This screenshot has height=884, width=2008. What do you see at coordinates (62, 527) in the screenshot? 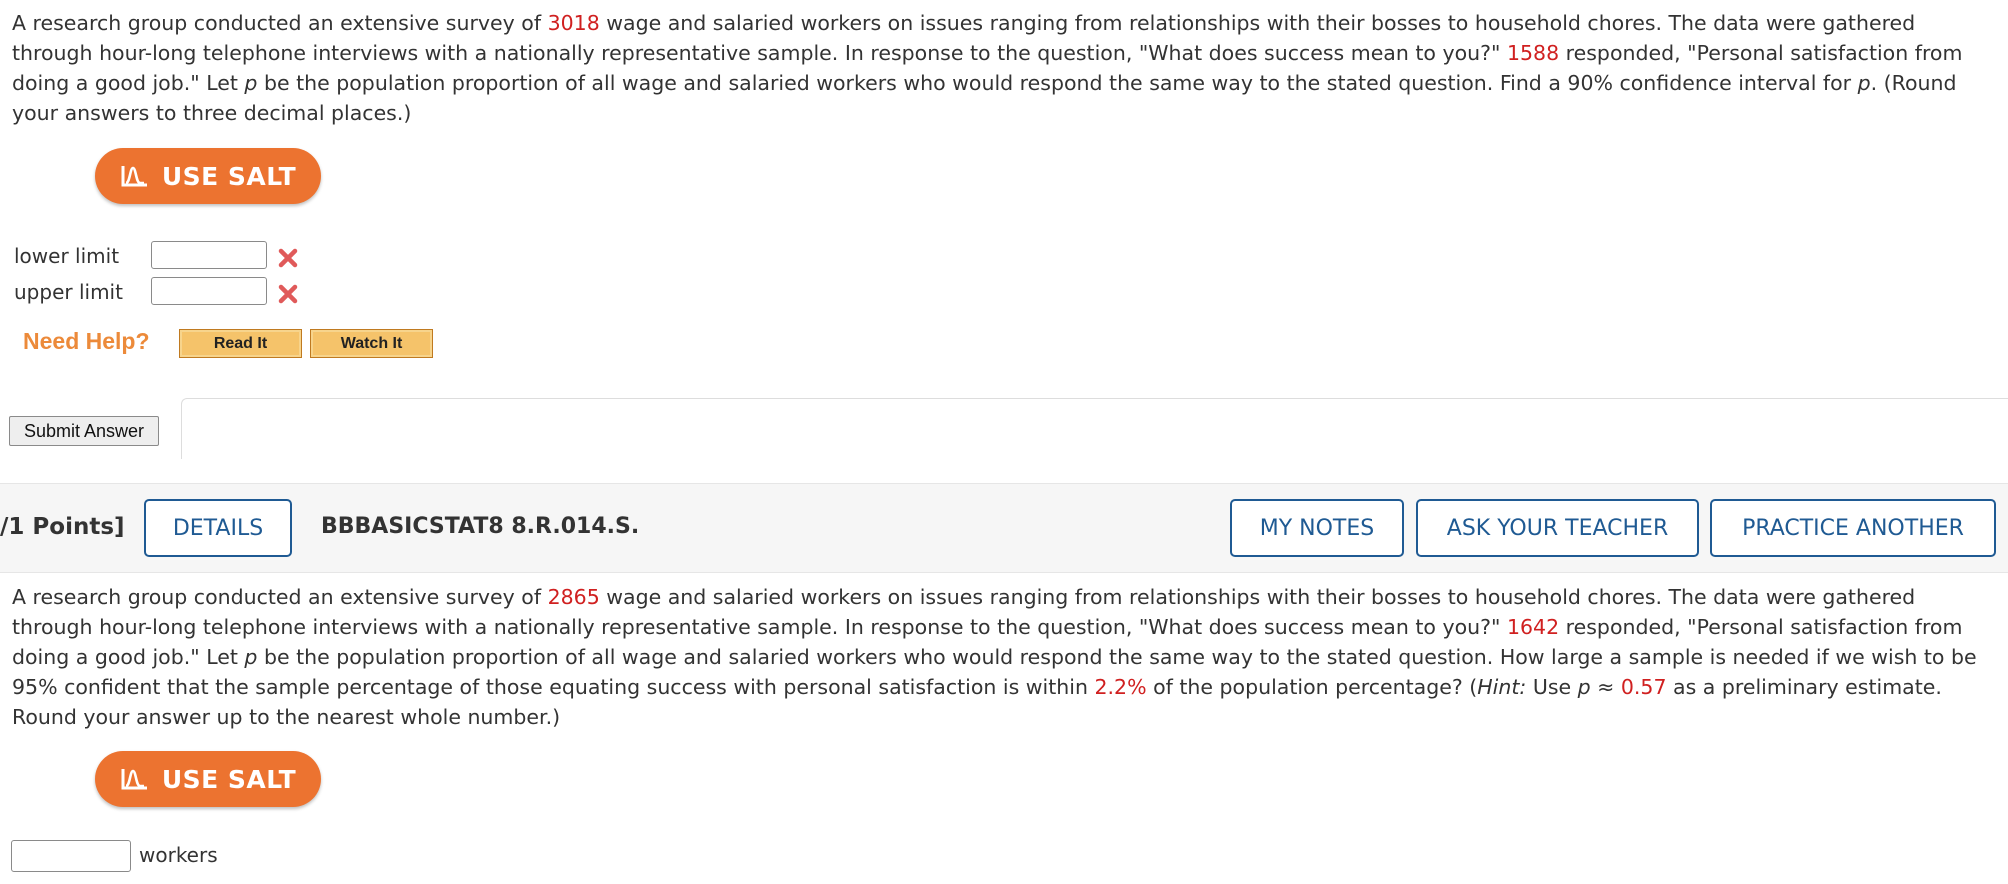
I see `points-label: /1 Points]` at bounding box center [62, 527].